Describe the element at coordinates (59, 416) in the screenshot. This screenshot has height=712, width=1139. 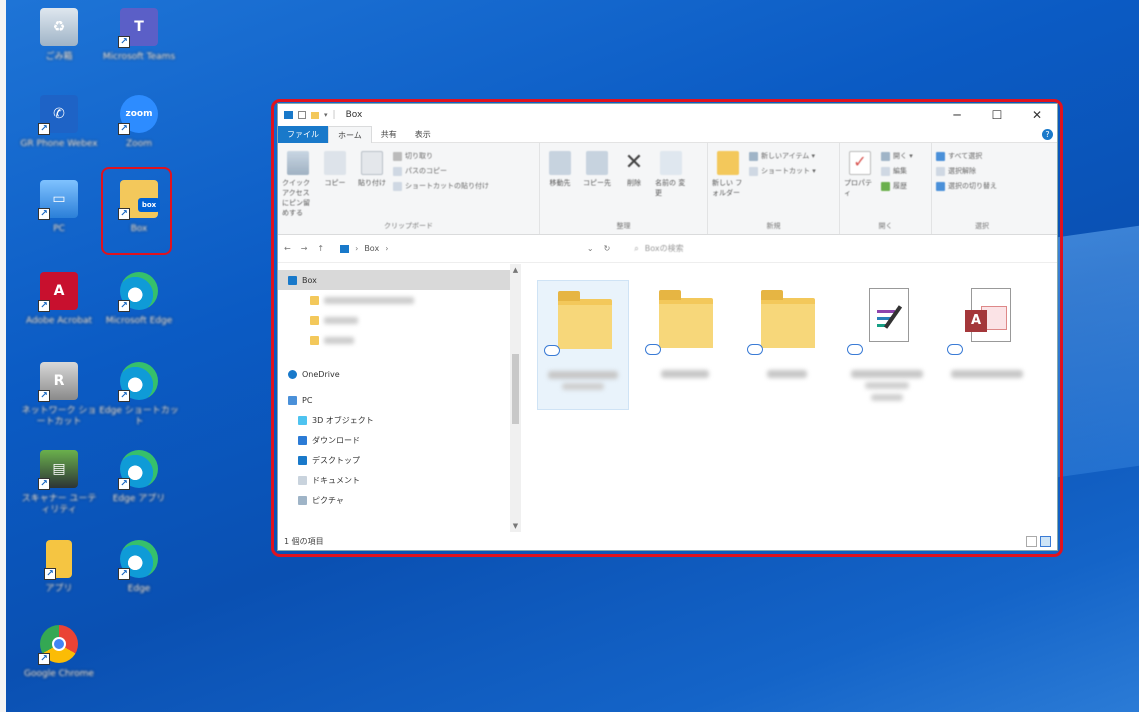
I see `desktop-icon-label: ネットワーク ショートカット` at that location.